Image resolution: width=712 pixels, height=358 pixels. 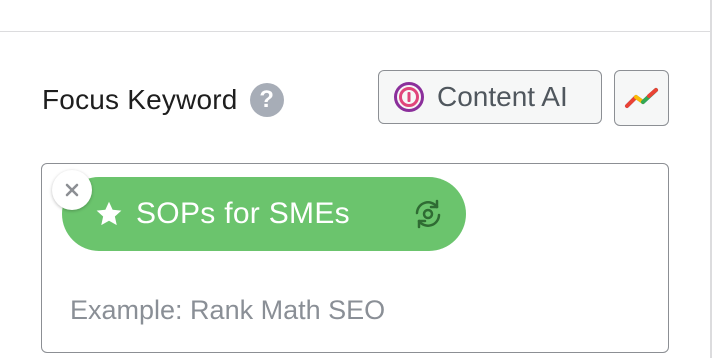 What do you see at coordinates (360, 310) in the screenshot?
I see `keyword-input` at bounding box center [360, 310].